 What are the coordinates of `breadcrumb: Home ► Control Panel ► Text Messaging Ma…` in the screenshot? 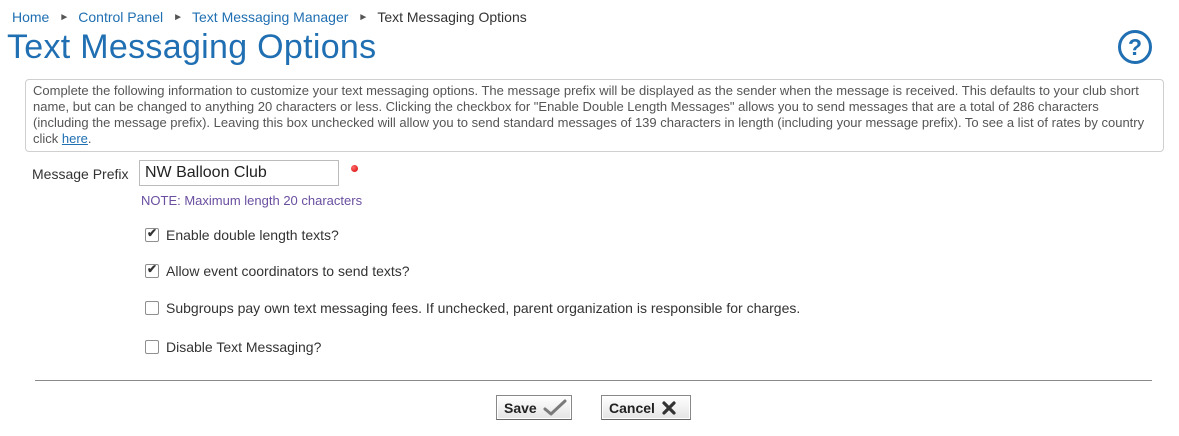 It's located at (269, 17).